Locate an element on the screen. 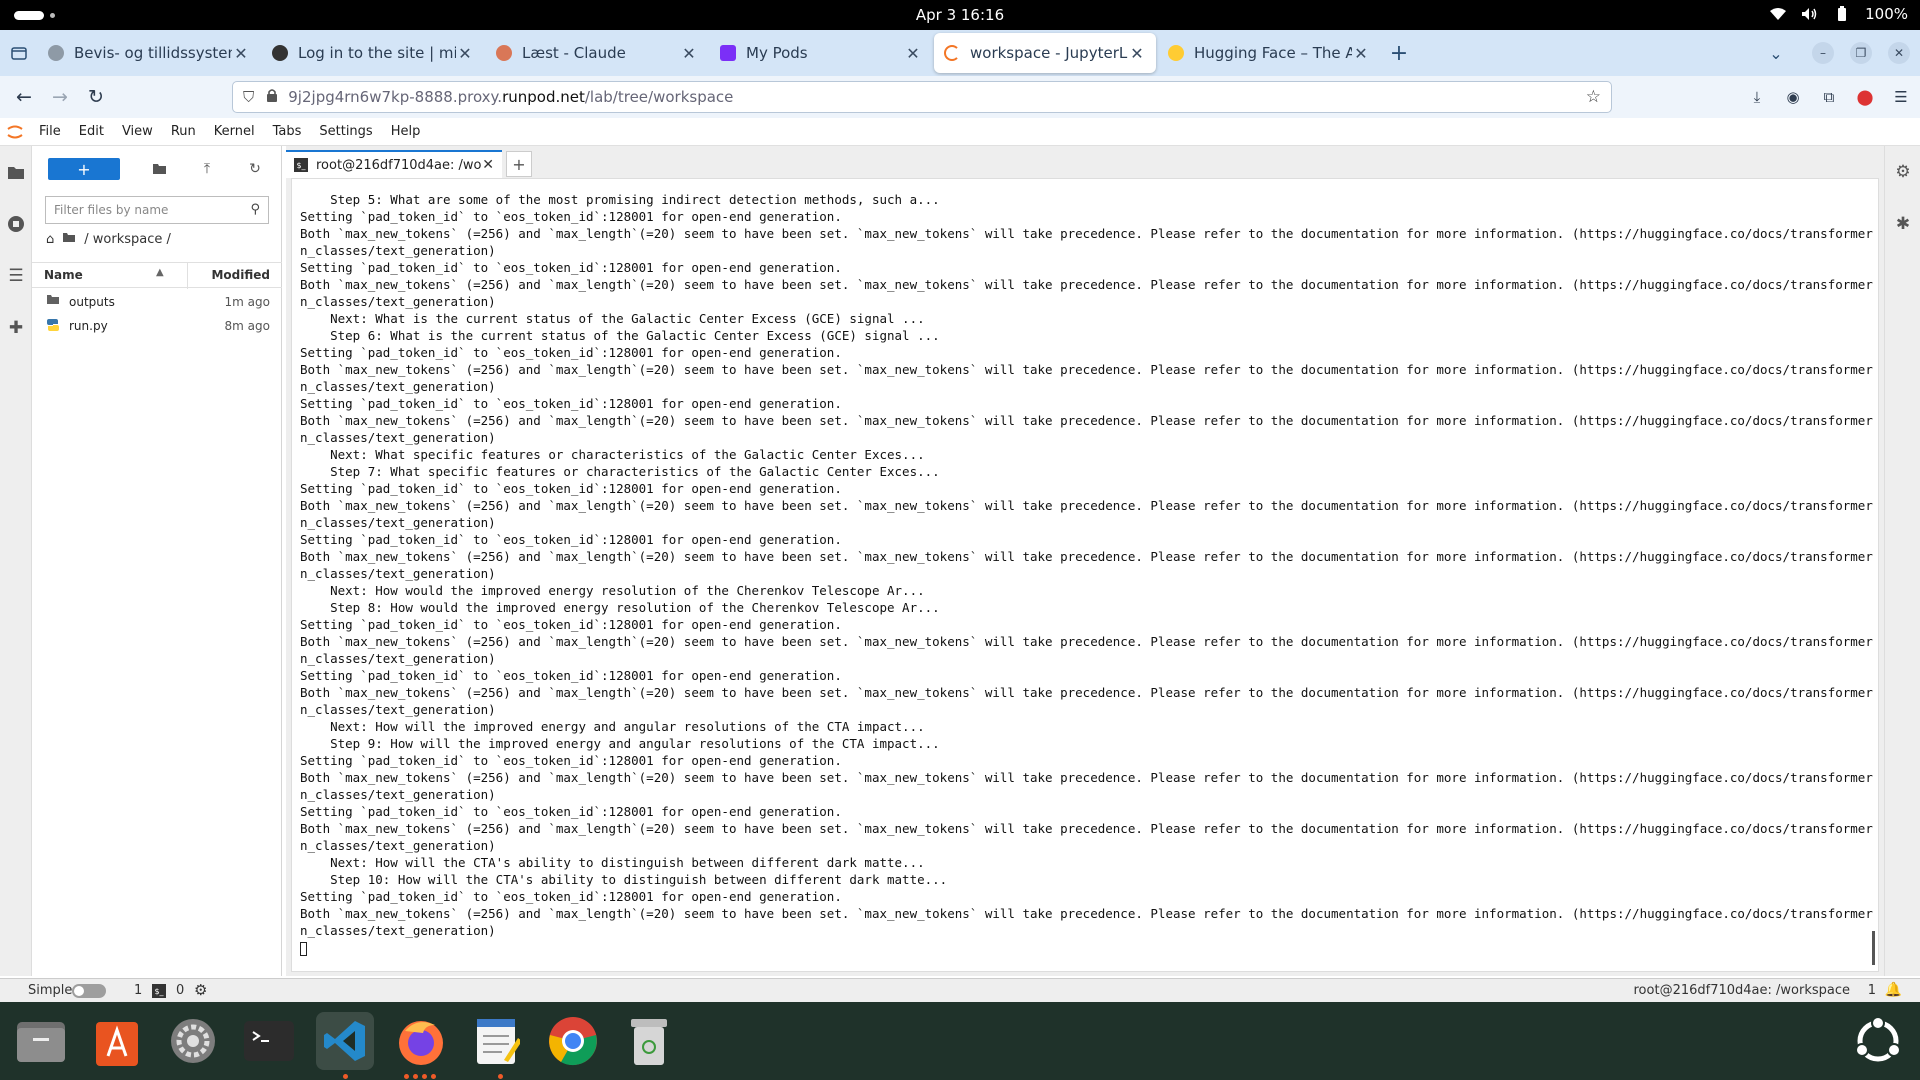  debugger-icon: ✱ is located at coordinates (1902, 224).